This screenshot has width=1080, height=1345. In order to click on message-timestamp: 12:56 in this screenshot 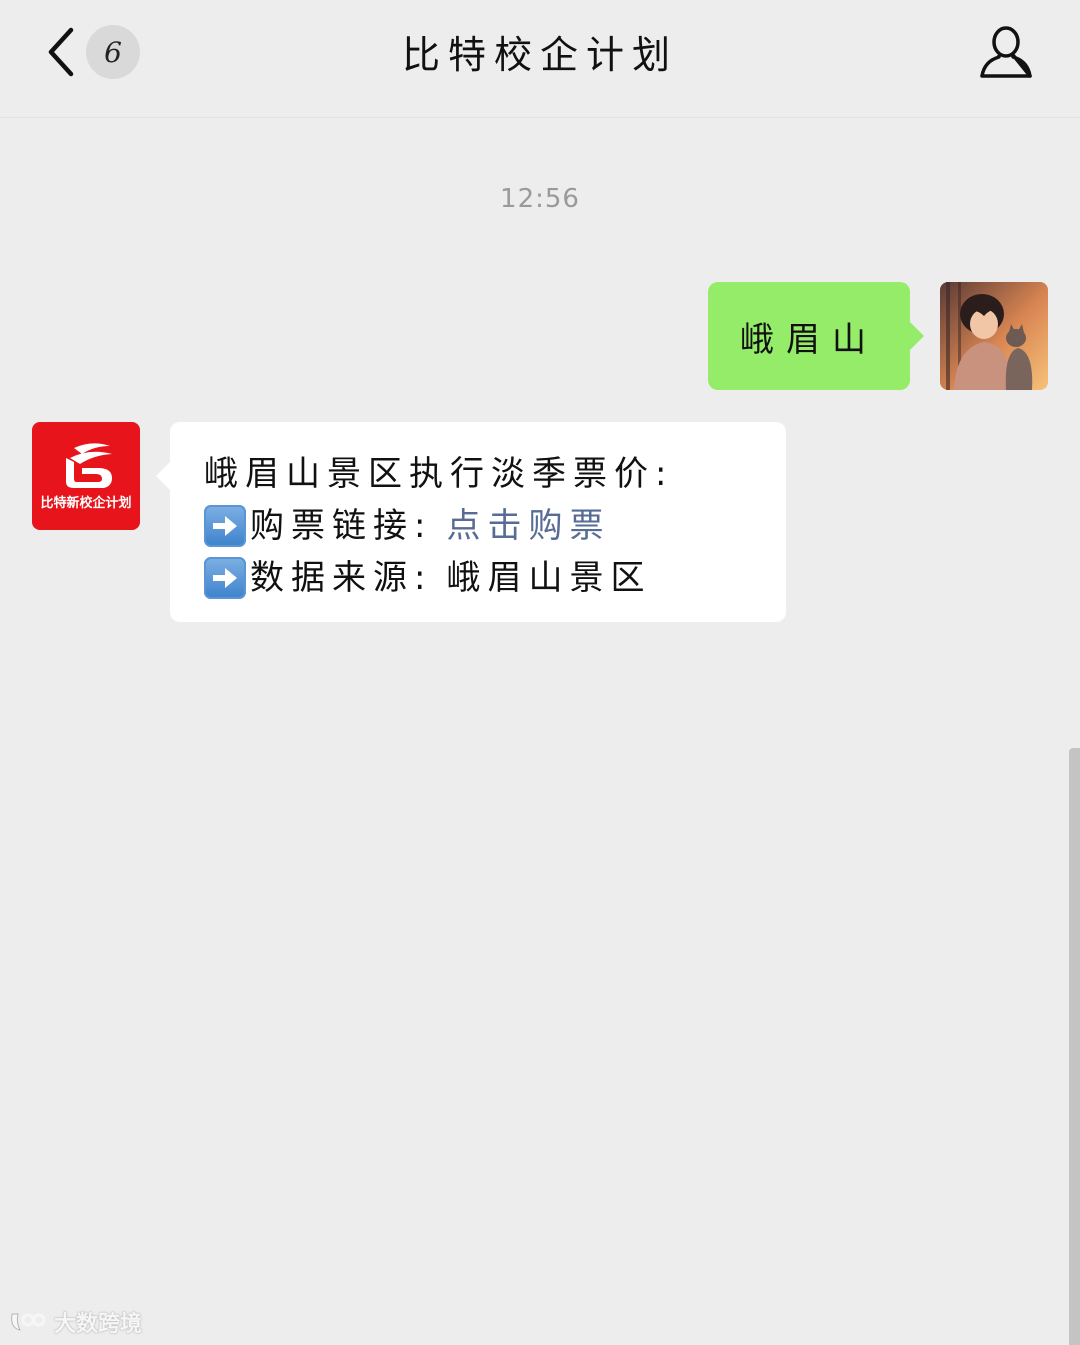, I will do `click(540, 199)`.